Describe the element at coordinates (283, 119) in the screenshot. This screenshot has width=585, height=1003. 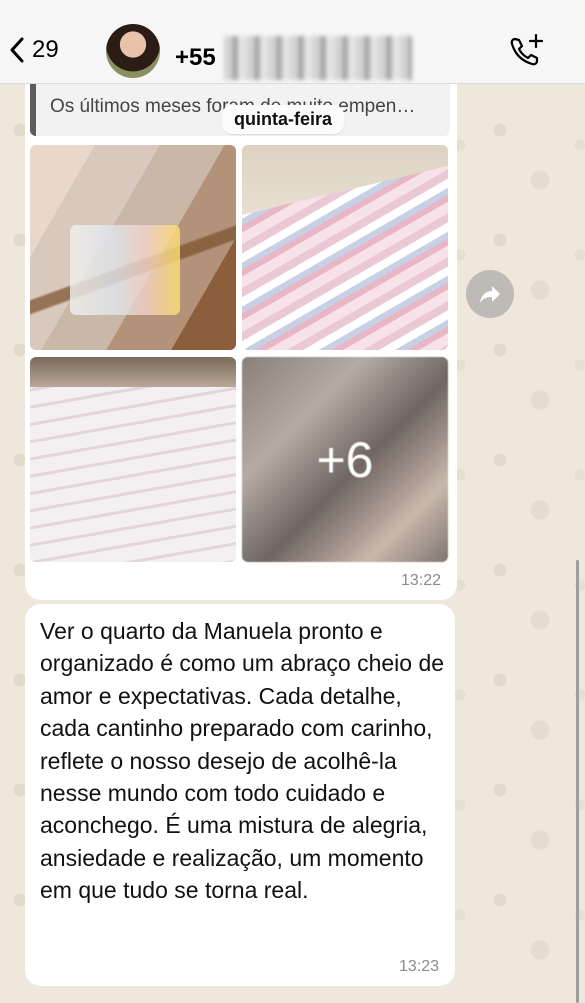
I see `date-divider: quinta-feira` at that location.